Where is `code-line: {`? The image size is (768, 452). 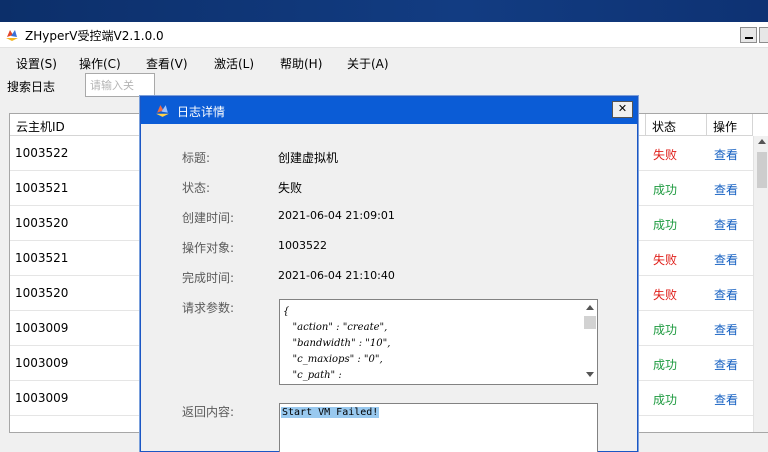
code-line: { is located at coordinates (286, 311).